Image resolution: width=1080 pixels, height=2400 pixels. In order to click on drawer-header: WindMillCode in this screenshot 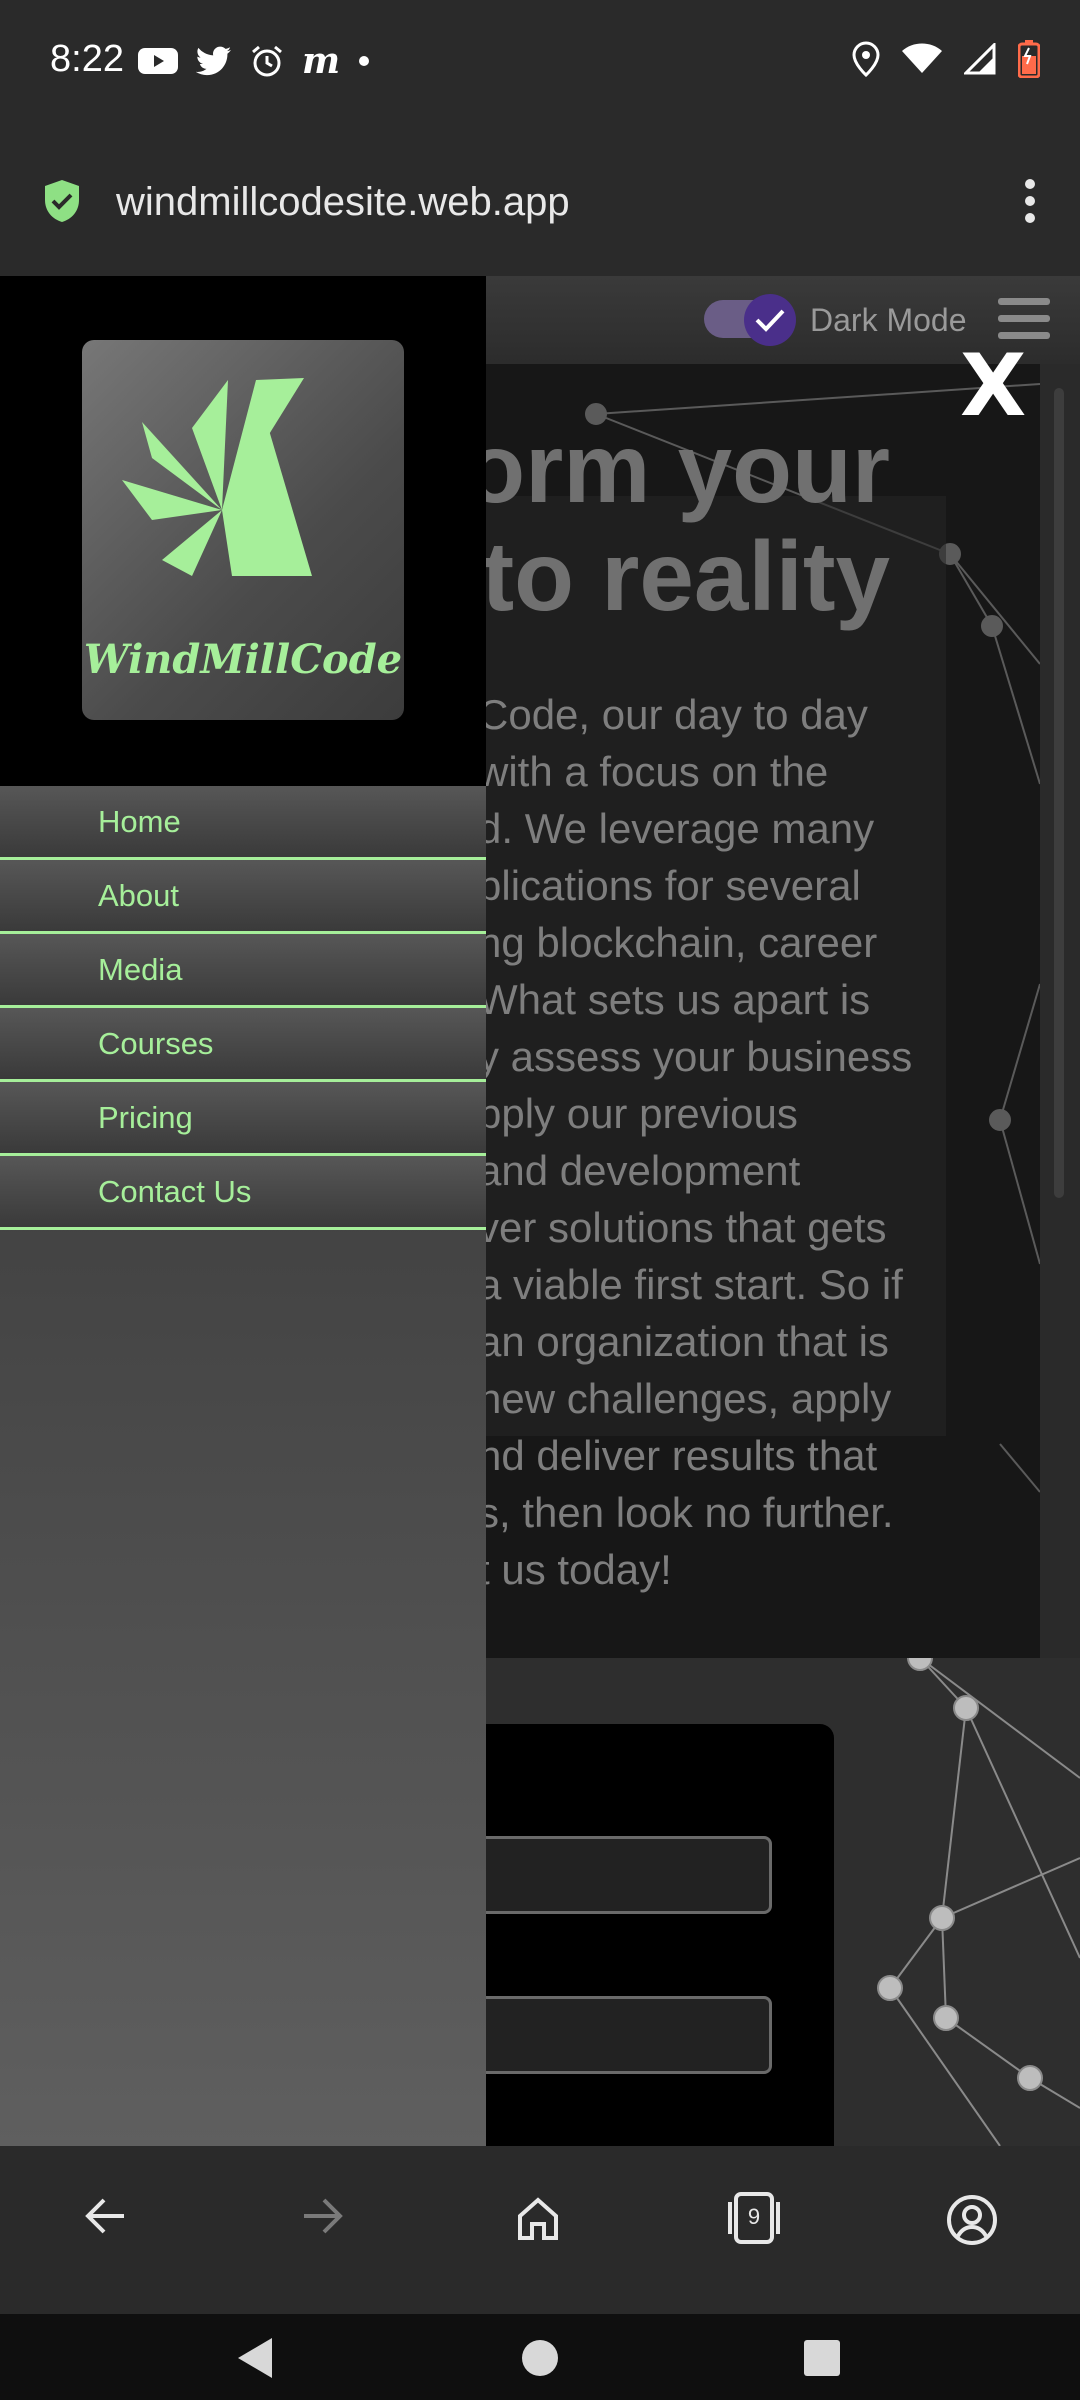, I will do `click(243, 531)`.